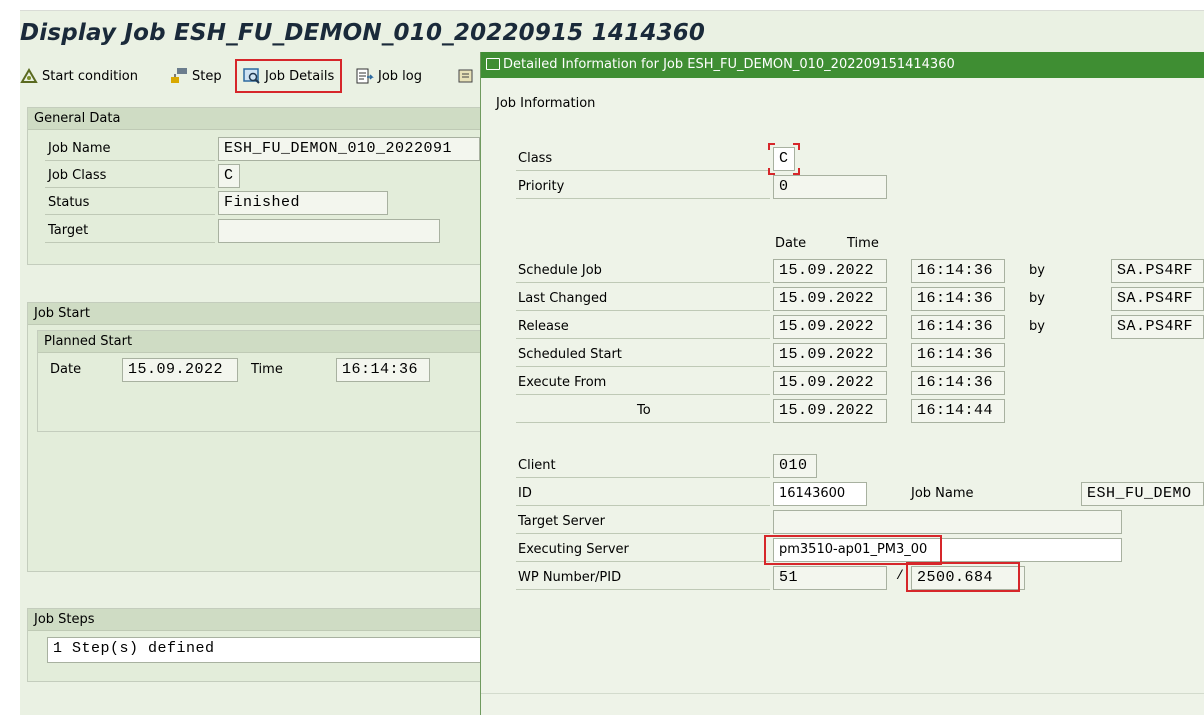 The width and height of the screenshot is (1204, 715). Describe the element at coordinates (180, 370) in the screenshot. I see `planned-start-date-field: 15.09.2022` at that location.